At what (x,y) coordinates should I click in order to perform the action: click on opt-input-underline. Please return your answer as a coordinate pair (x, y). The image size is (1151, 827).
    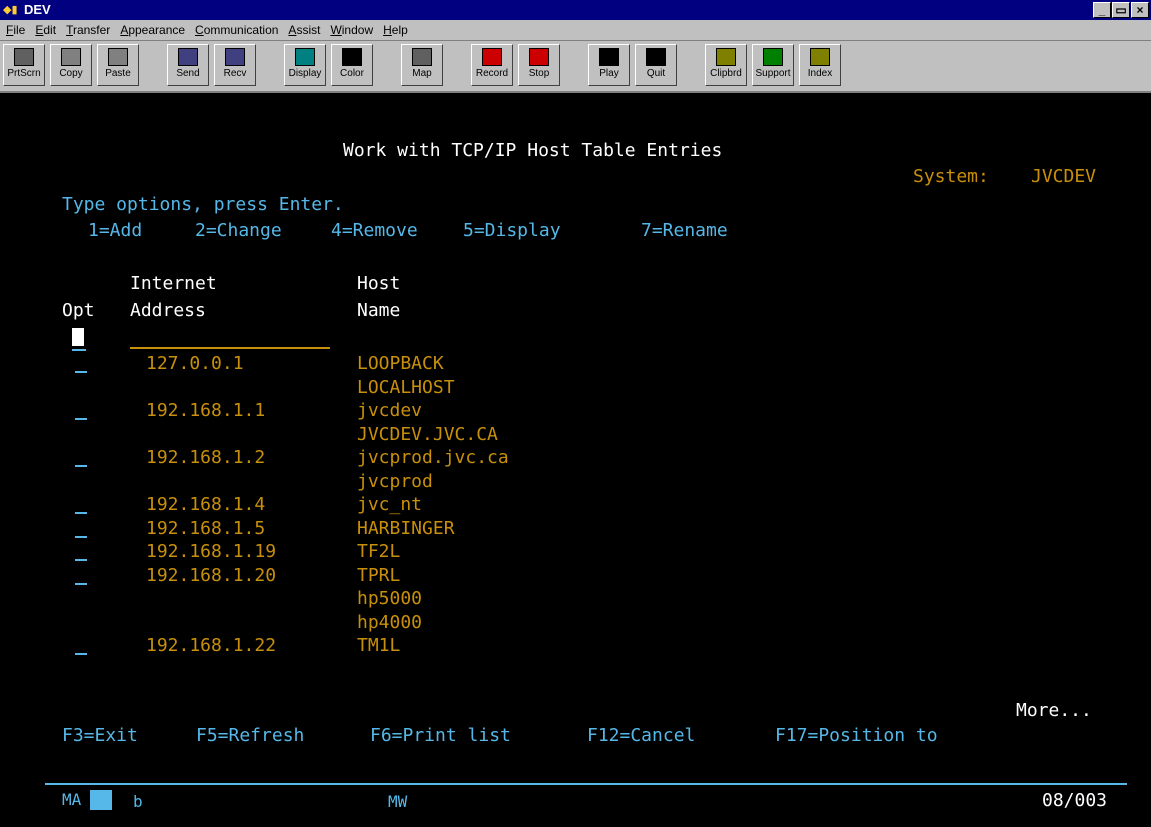
    Looking at the image, I should click on (79, 350).